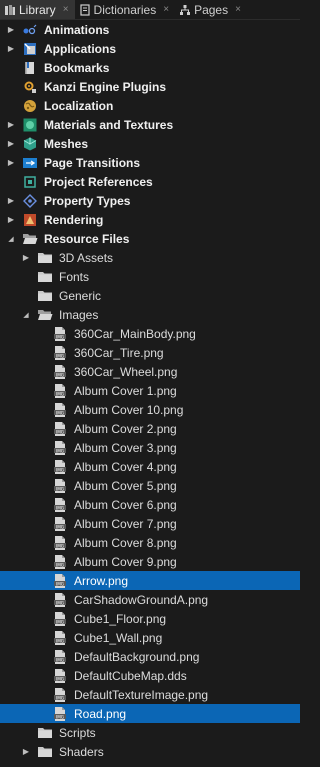  I want to click on tree-row: ▶ Page Transitions, so click(150, 162).